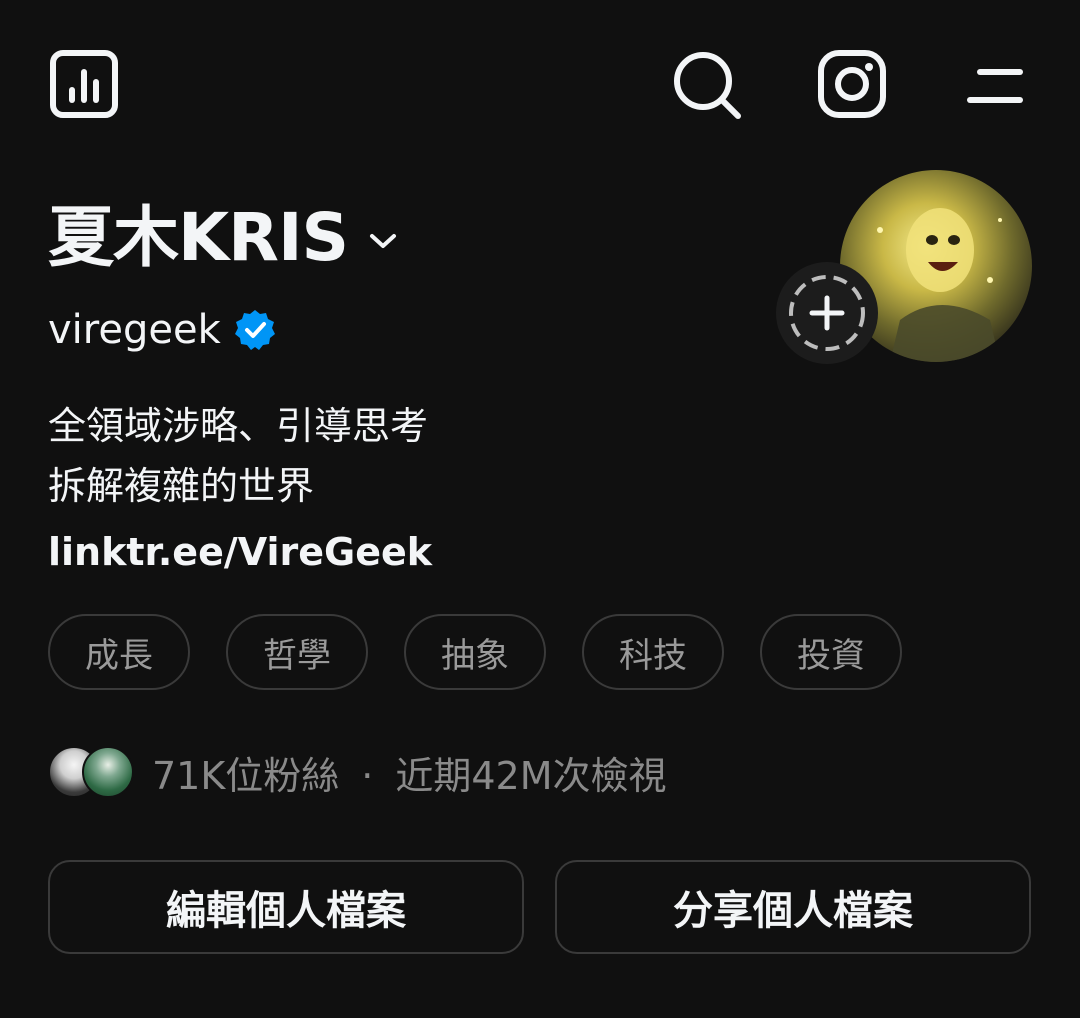  Describe the element at coordinates (181, 486) in the screenshot. I see `bio-line: 拆解複雜的世界` at that location.